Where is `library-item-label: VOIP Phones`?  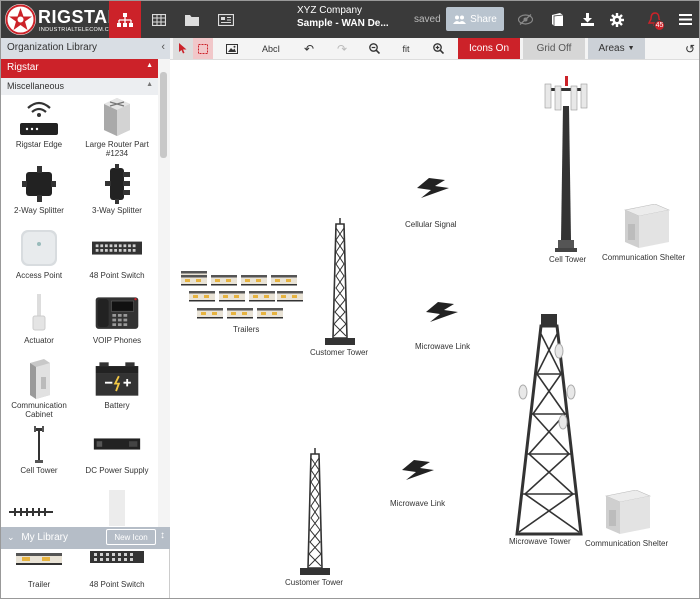 library-item-label: VOIP Phones is located at coordinates (117, 340).